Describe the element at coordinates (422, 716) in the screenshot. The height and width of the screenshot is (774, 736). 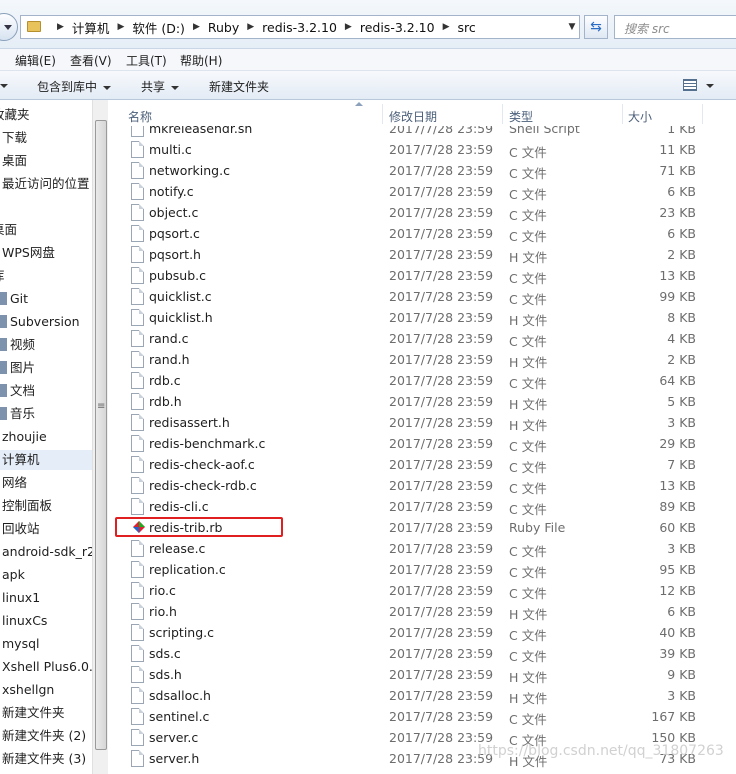
I see `file-row: sentinel.c 2017/7/28 23:59 C 文件 167 KB` at that location.